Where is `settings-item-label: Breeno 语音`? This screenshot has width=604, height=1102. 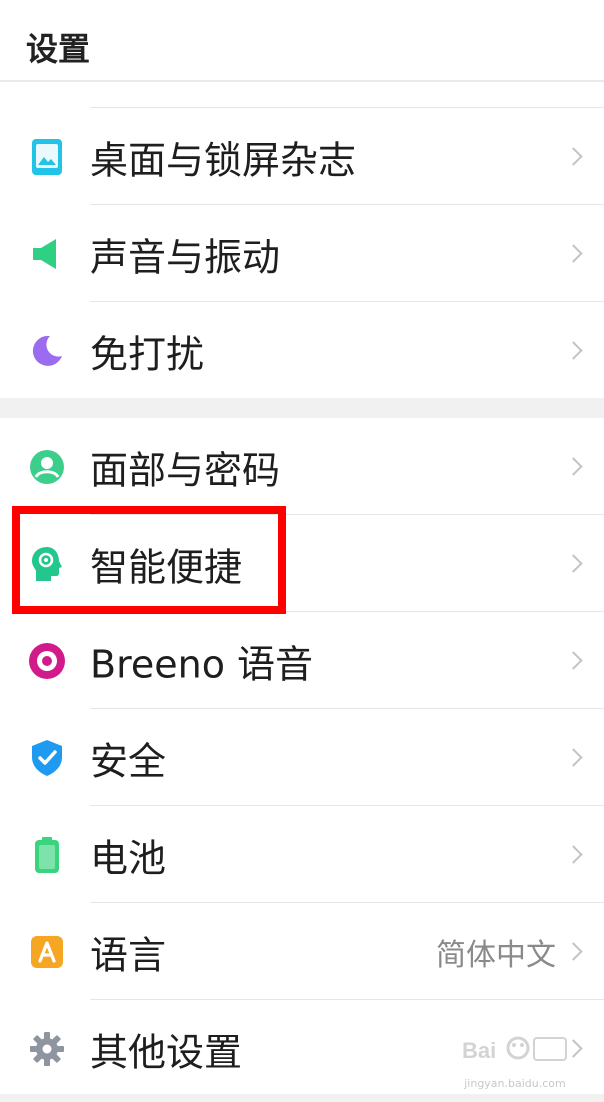
settings-item-label: Breeno 语音 is located at coordinates (202, 664).